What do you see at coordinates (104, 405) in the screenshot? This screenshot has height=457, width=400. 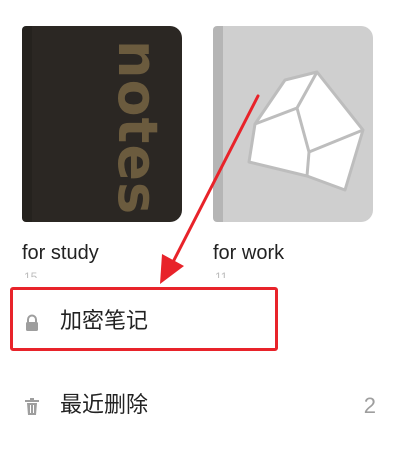 I see `recently-deleted-label: 最近删除` at bounding box center [104, 405].